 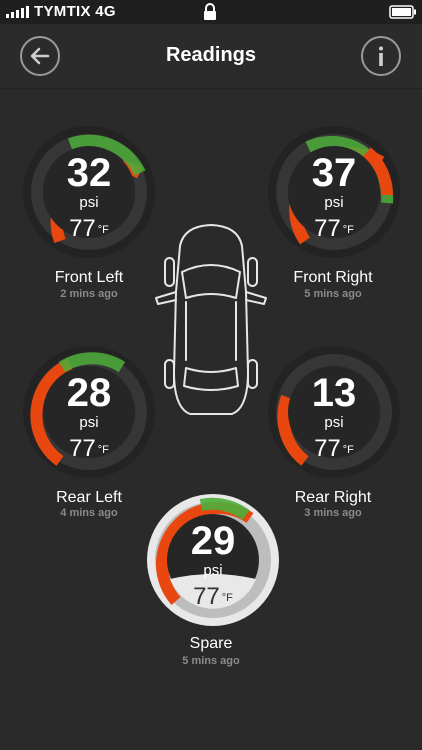 I want to click on tire-label: Spare, so click(x=211, y=643).